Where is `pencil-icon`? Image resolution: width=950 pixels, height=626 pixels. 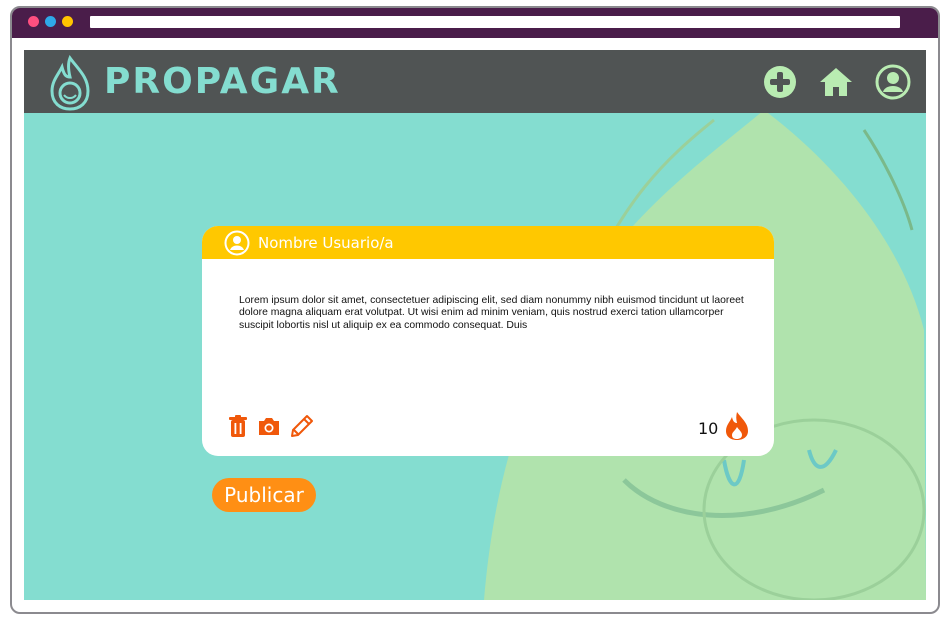 pencil-icon is located at coordinates (302, 426).